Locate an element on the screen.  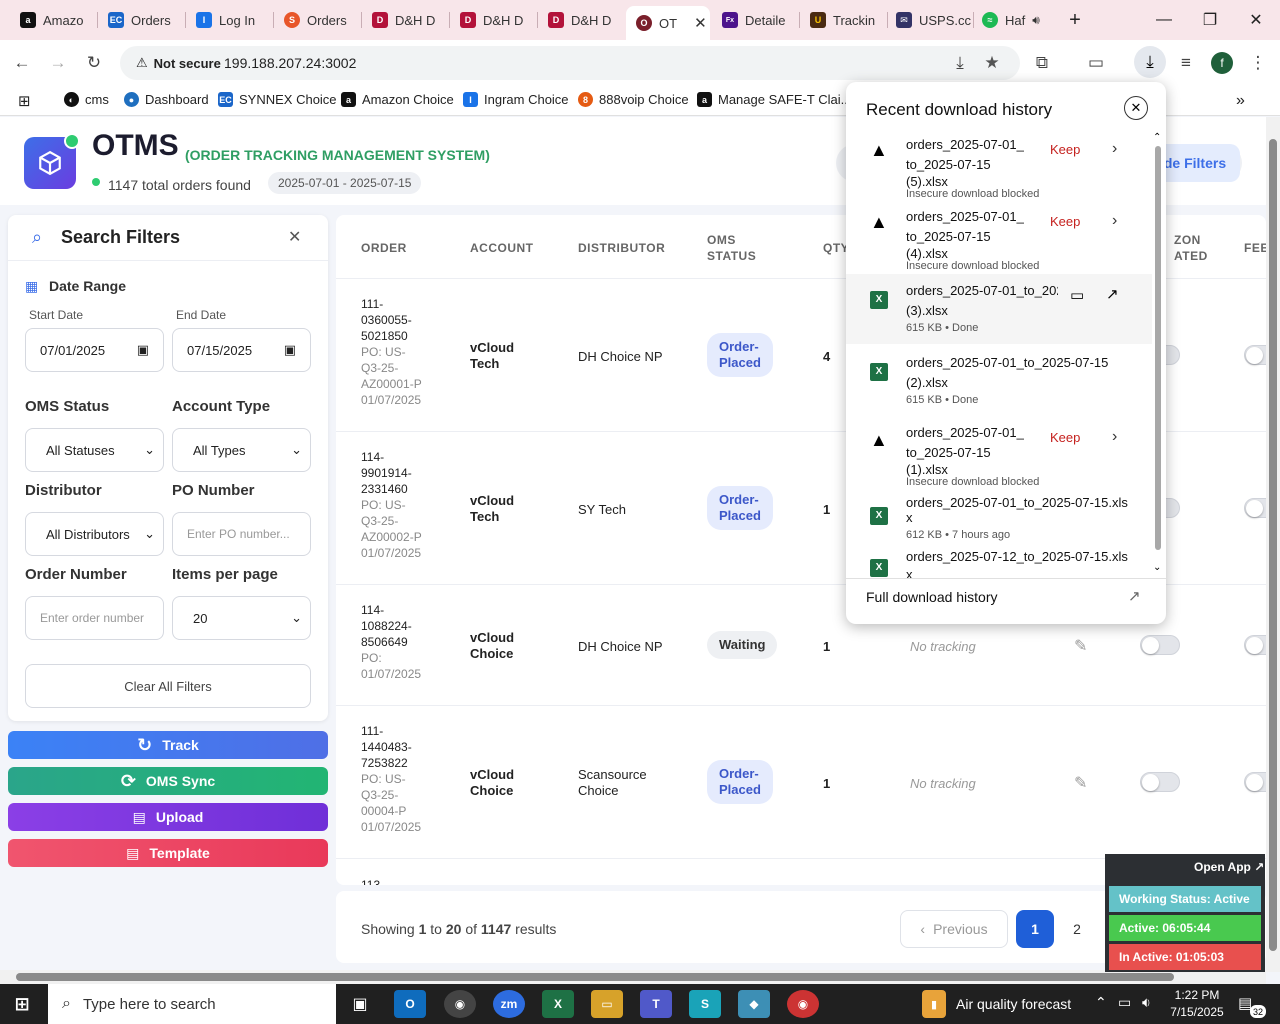
account-type-select: All Types ⌄ is located at coordinates (241, 450).